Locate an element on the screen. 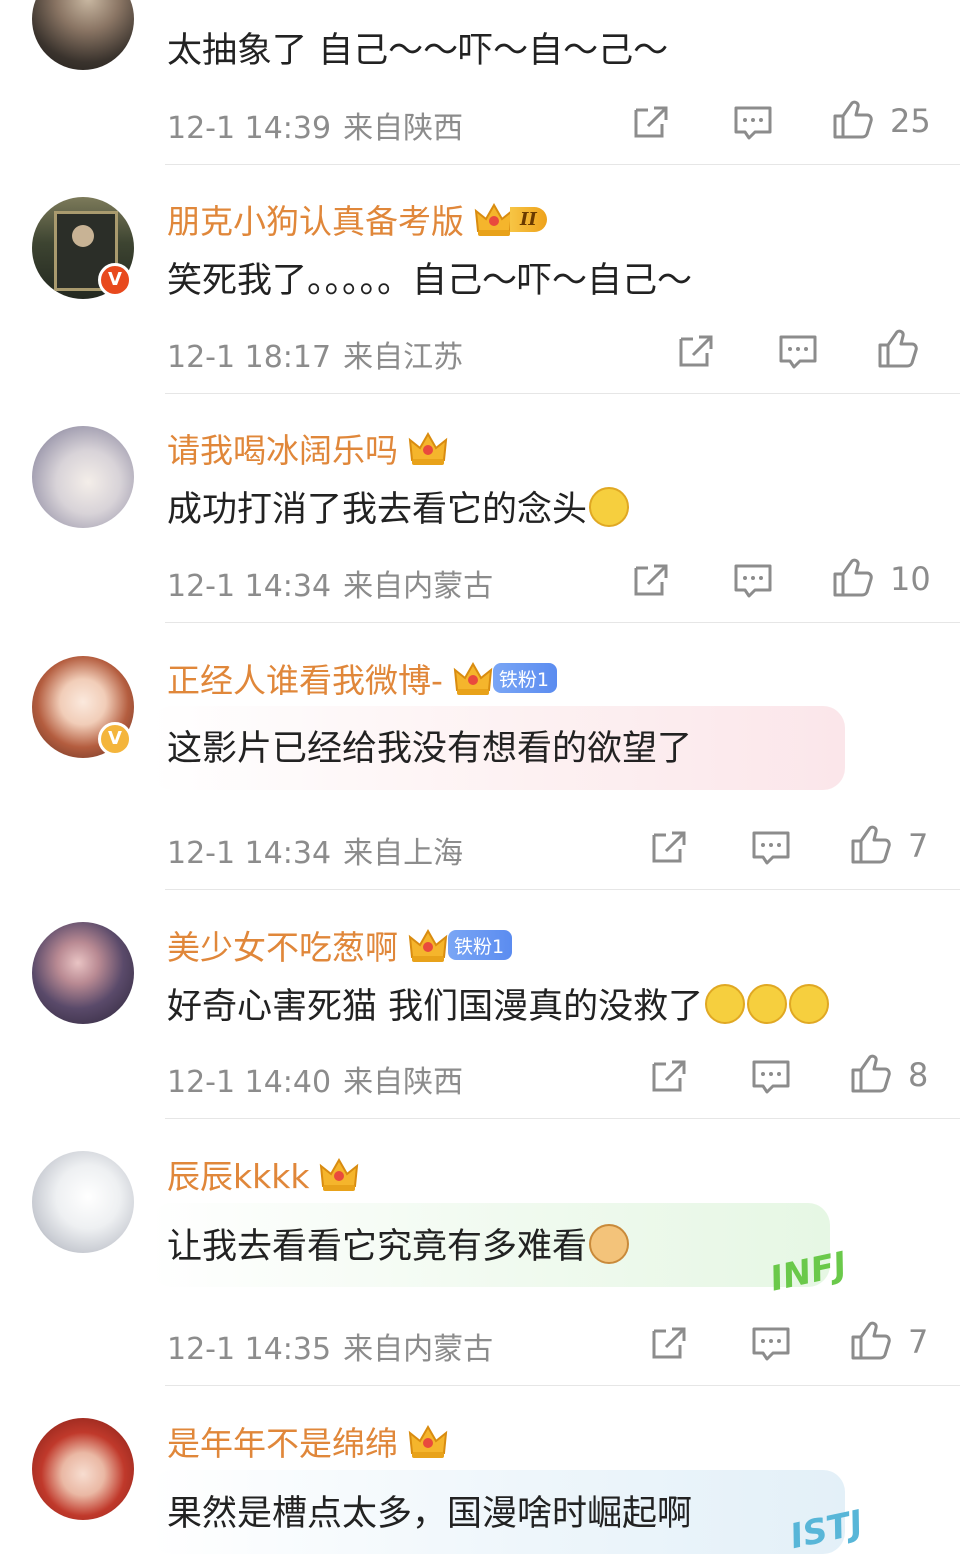  comment-text: 太抽象了 自己～～吓～自～己～ is located at coordinates (418, 51).